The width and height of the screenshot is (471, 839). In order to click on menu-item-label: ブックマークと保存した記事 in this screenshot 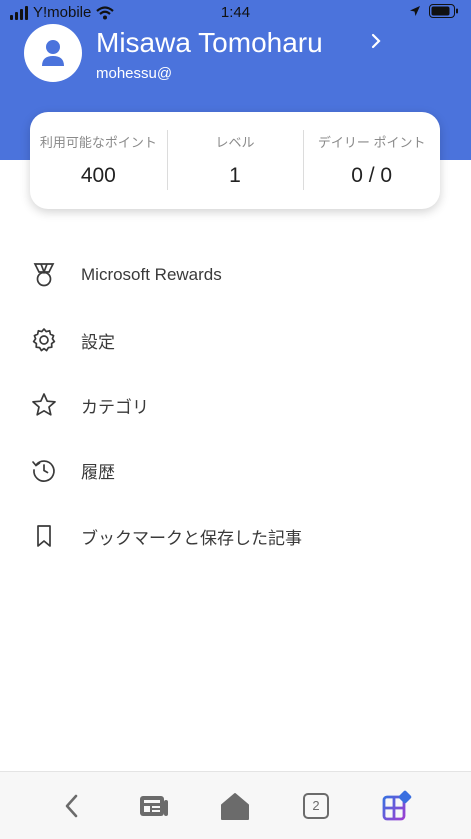, I will do `click(191, 538)`.